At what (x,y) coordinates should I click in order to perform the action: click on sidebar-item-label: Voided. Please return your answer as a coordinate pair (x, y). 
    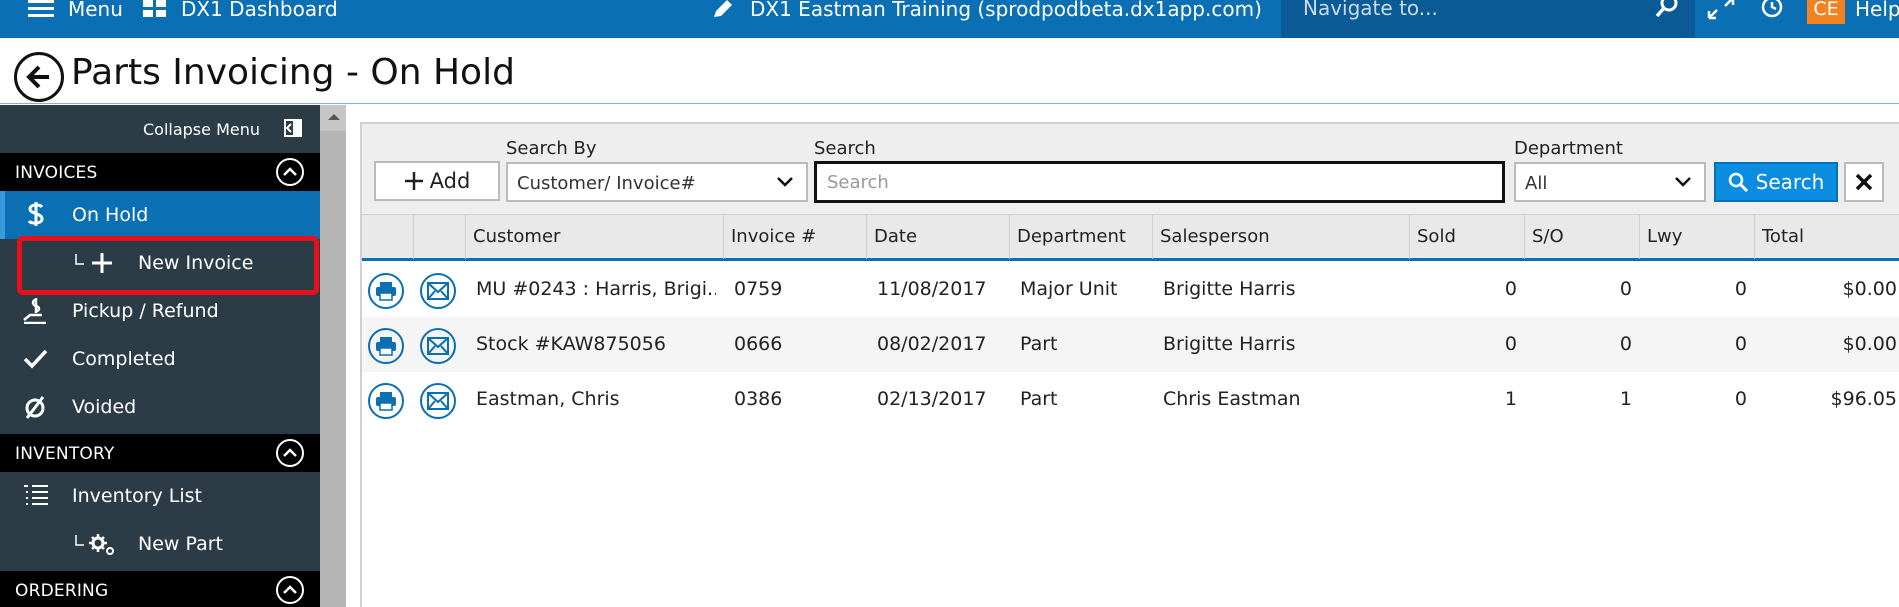
    Looking at the image, I should click on (104, 407).